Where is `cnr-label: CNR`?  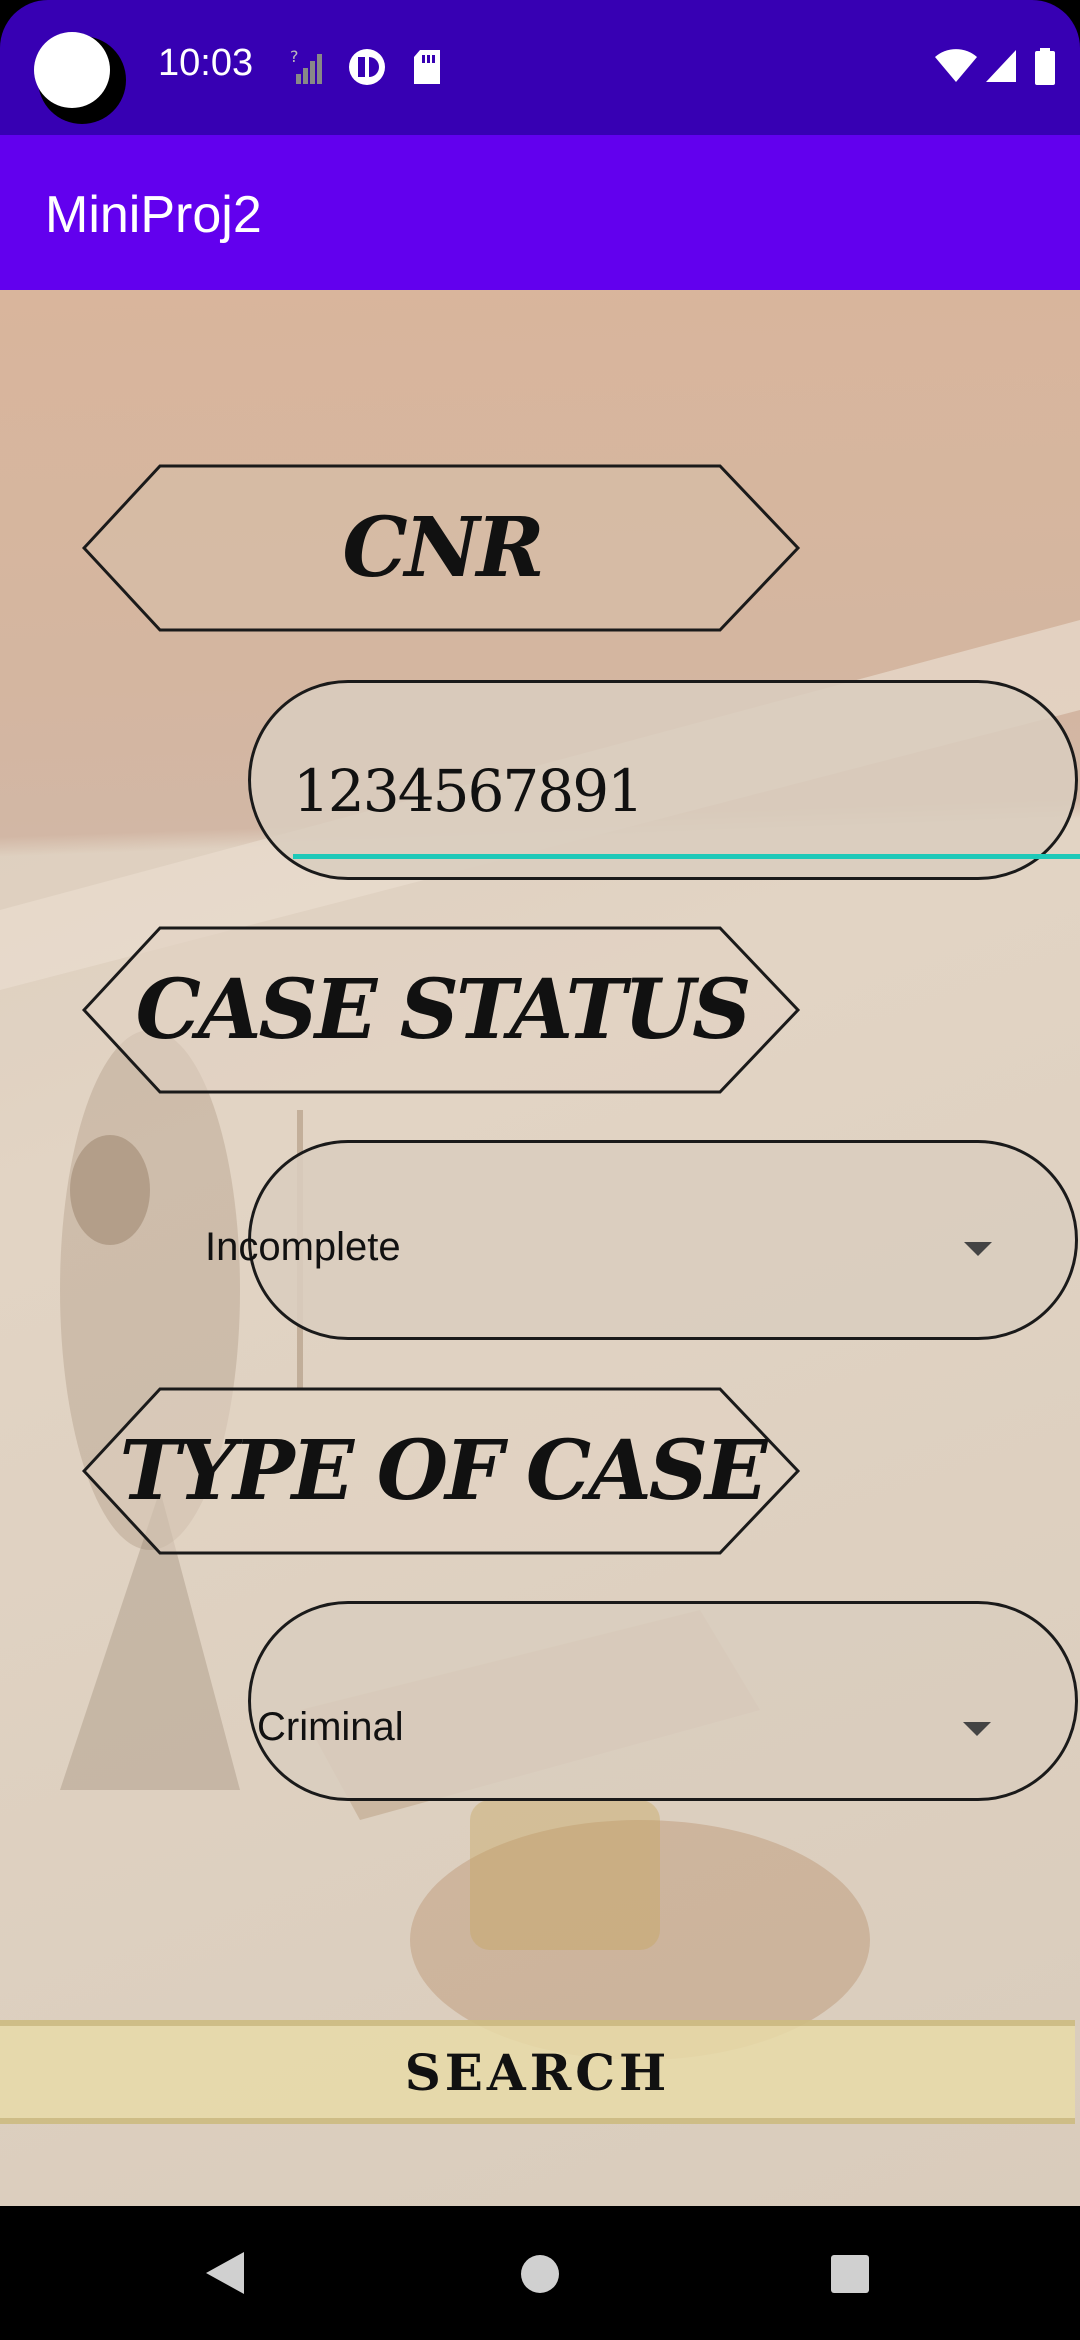
cnr-label: CNR is located at coordinates (442, 548).